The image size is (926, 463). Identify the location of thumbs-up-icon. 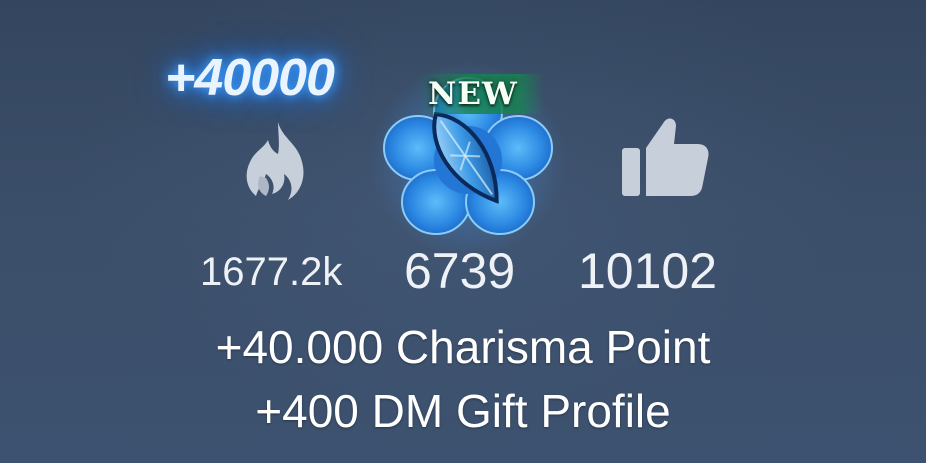
(664, 156).